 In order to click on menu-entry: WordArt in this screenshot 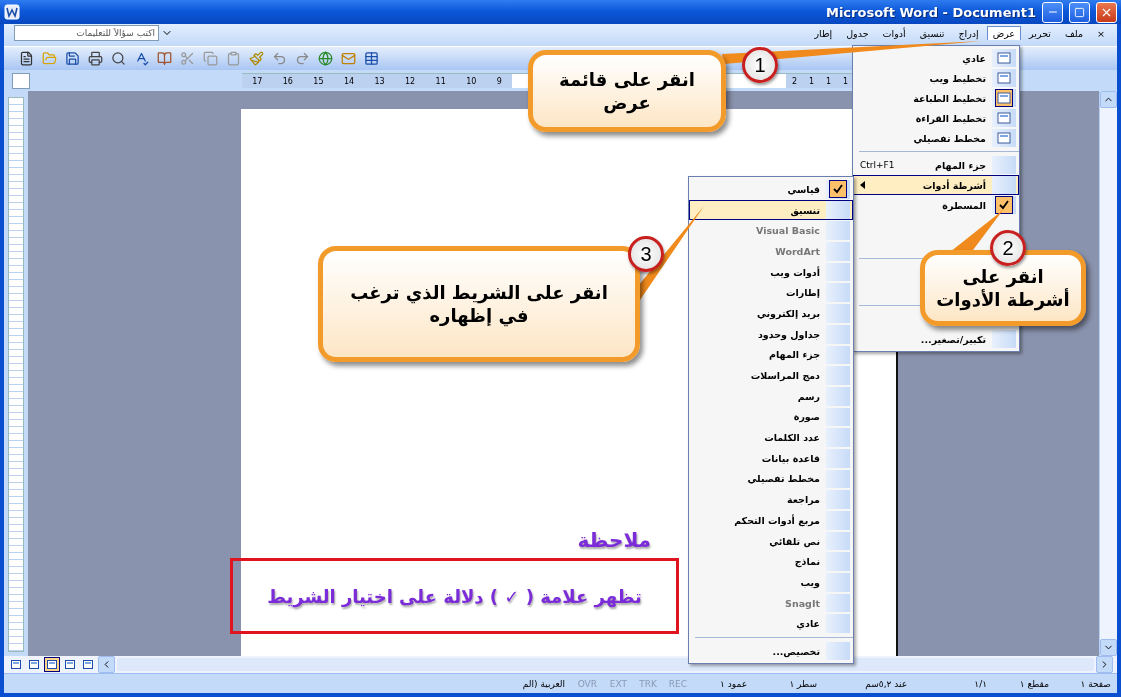, I will do `click(771, 251)`.